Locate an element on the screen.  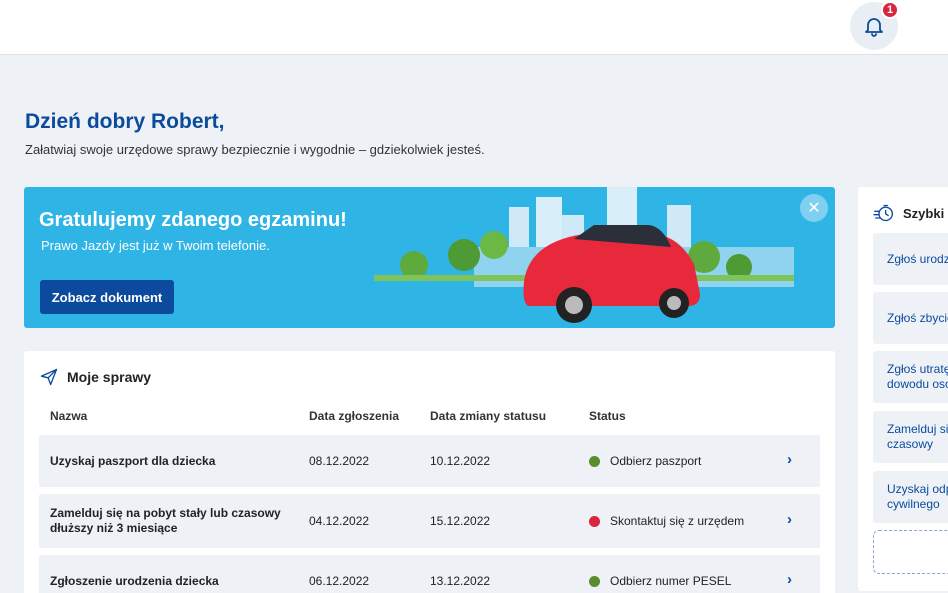
case-name: Uzyskaj paszport dla dziecka is located at coordinates (133, 461).